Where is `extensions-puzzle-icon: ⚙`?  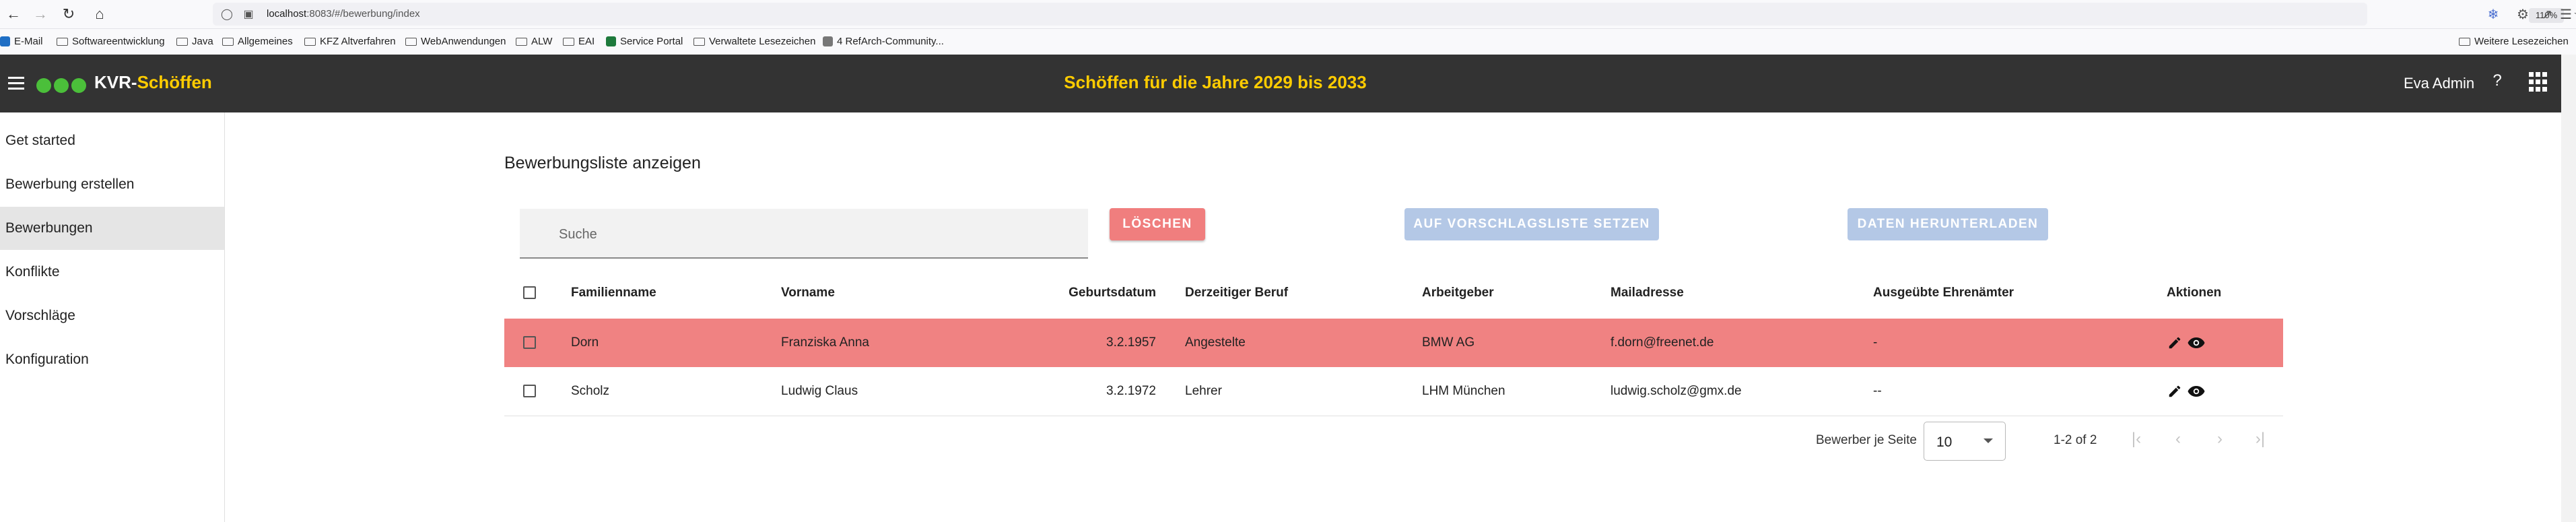 extensions-puzzle-icon: ⚙ is located at coordinates (2523, 14).